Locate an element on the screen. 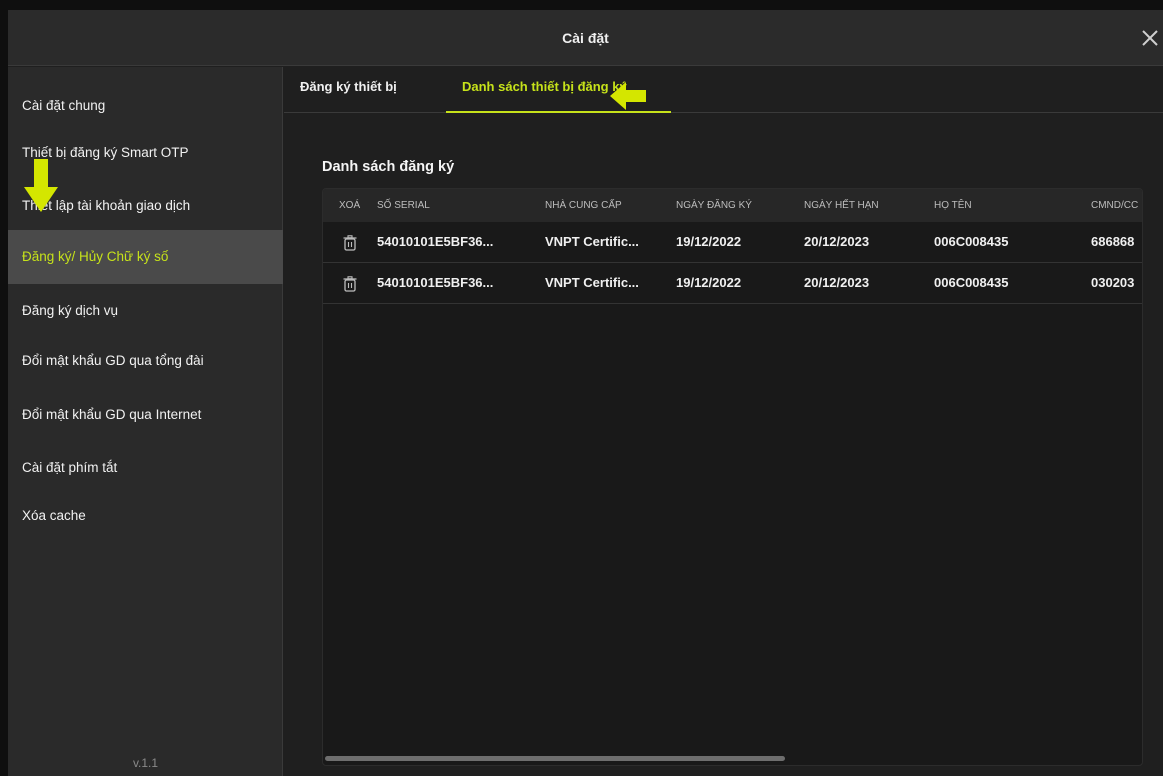 This screenshot has height=776, width=1163. column-header-provider: NHÀ CUNG CẤP is located at coordinates (583, 205).